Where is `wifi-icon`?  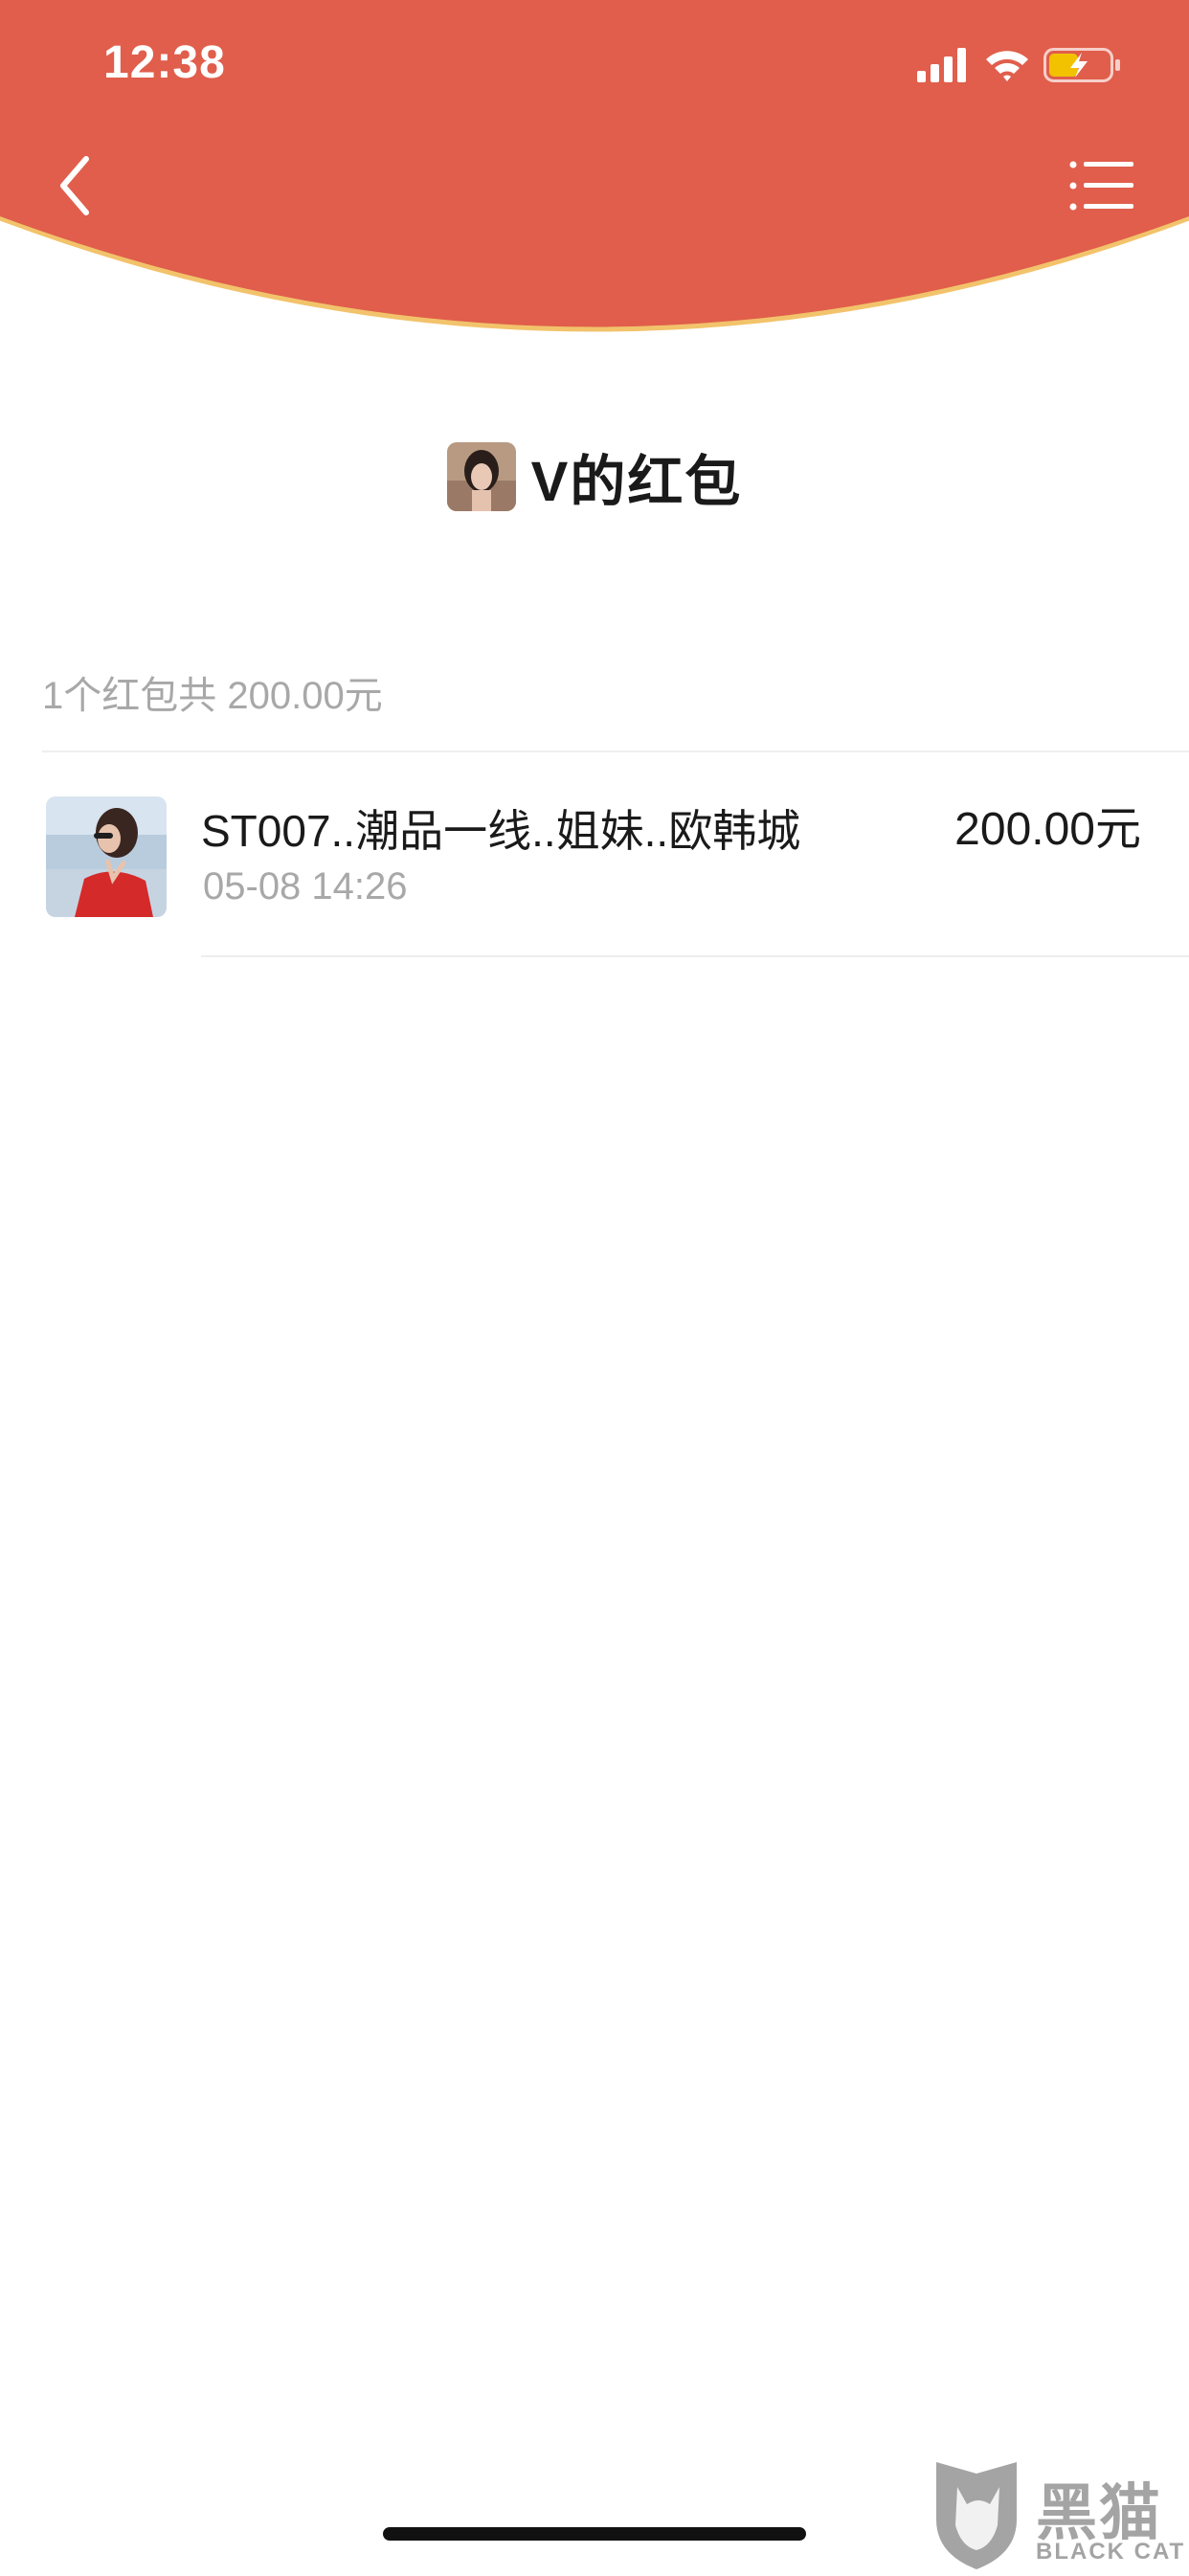
wifi-icon is located at coordinates (1007, 66).